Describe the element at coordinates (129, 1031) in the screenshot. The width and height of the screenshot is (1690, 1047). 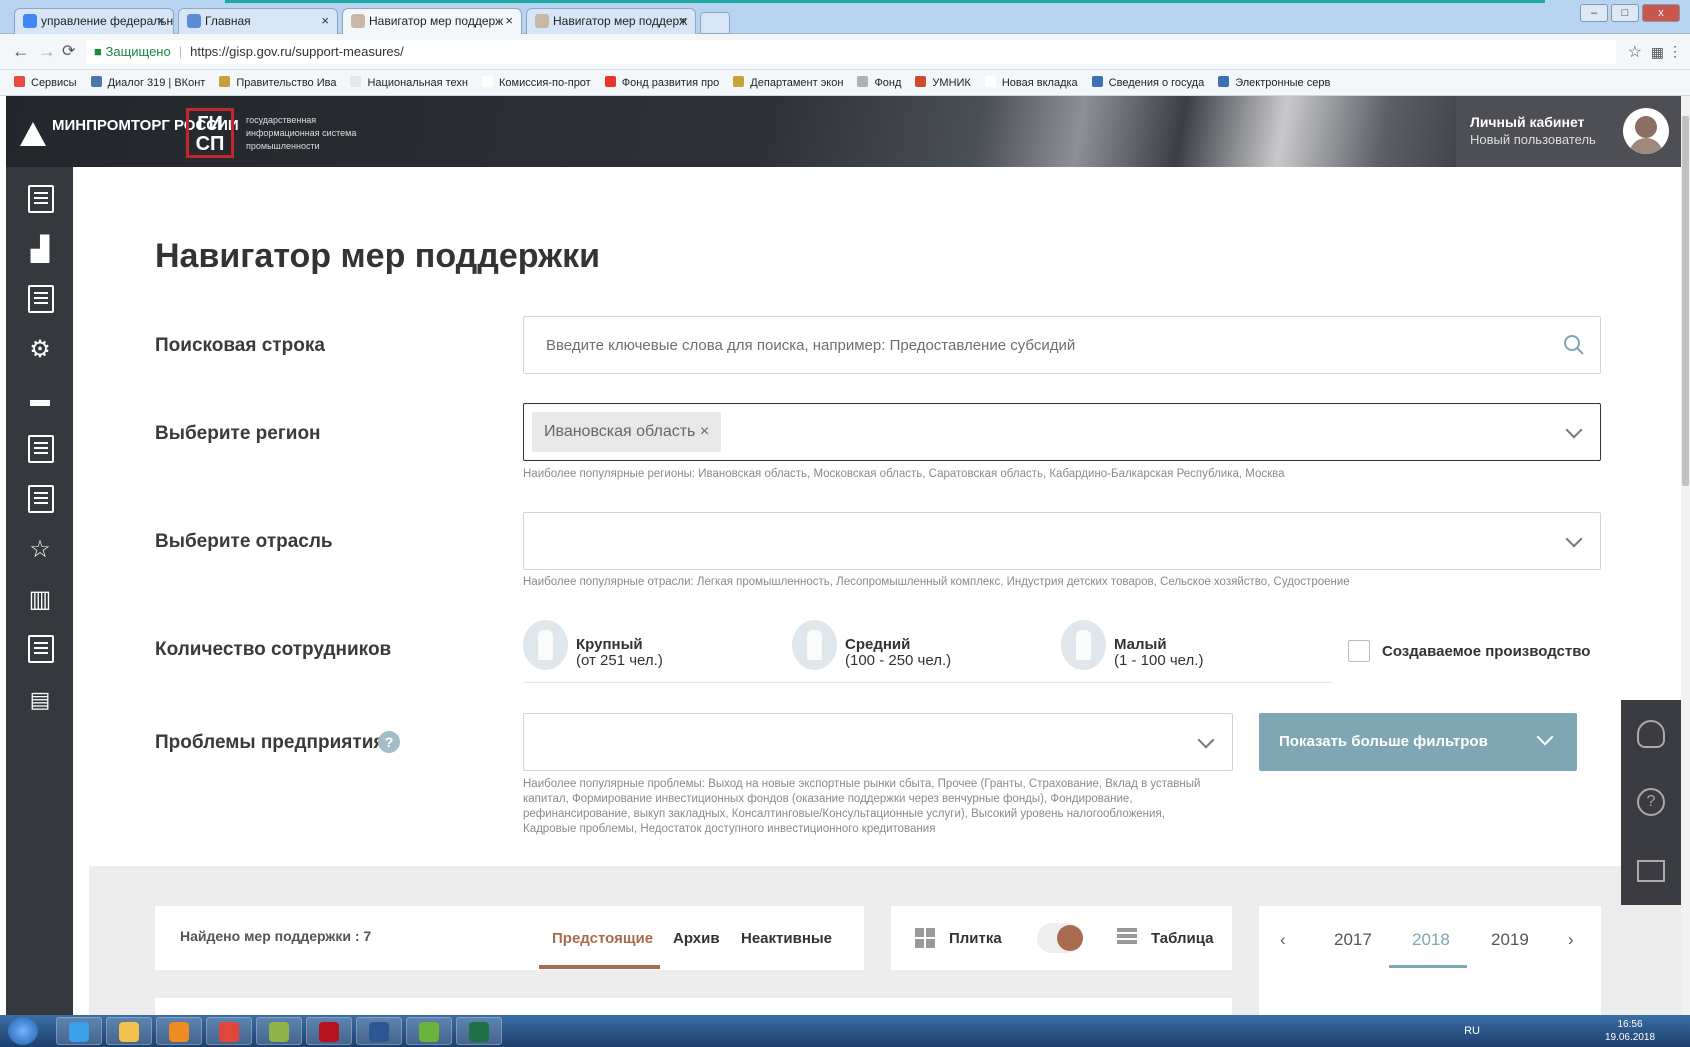
I see `explorer-taskbar-button` at that location.